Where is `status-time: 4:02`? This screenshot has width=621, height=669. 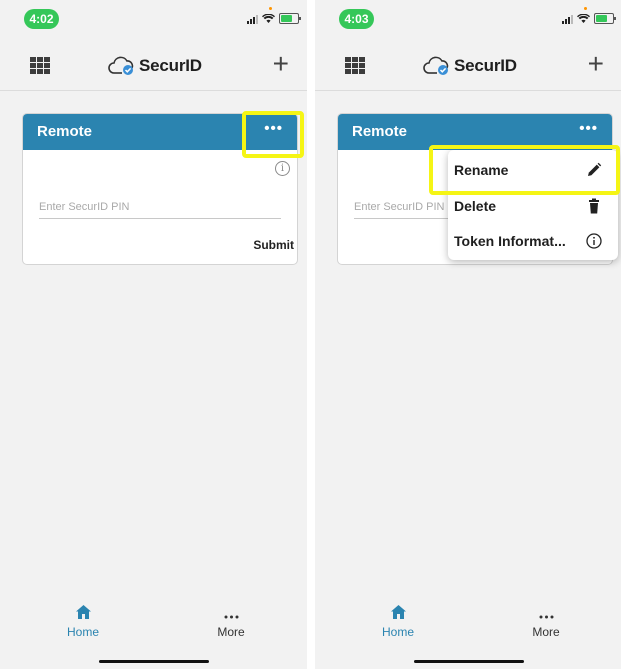 status-time: 4:02 is located at coordinates (41, 19).